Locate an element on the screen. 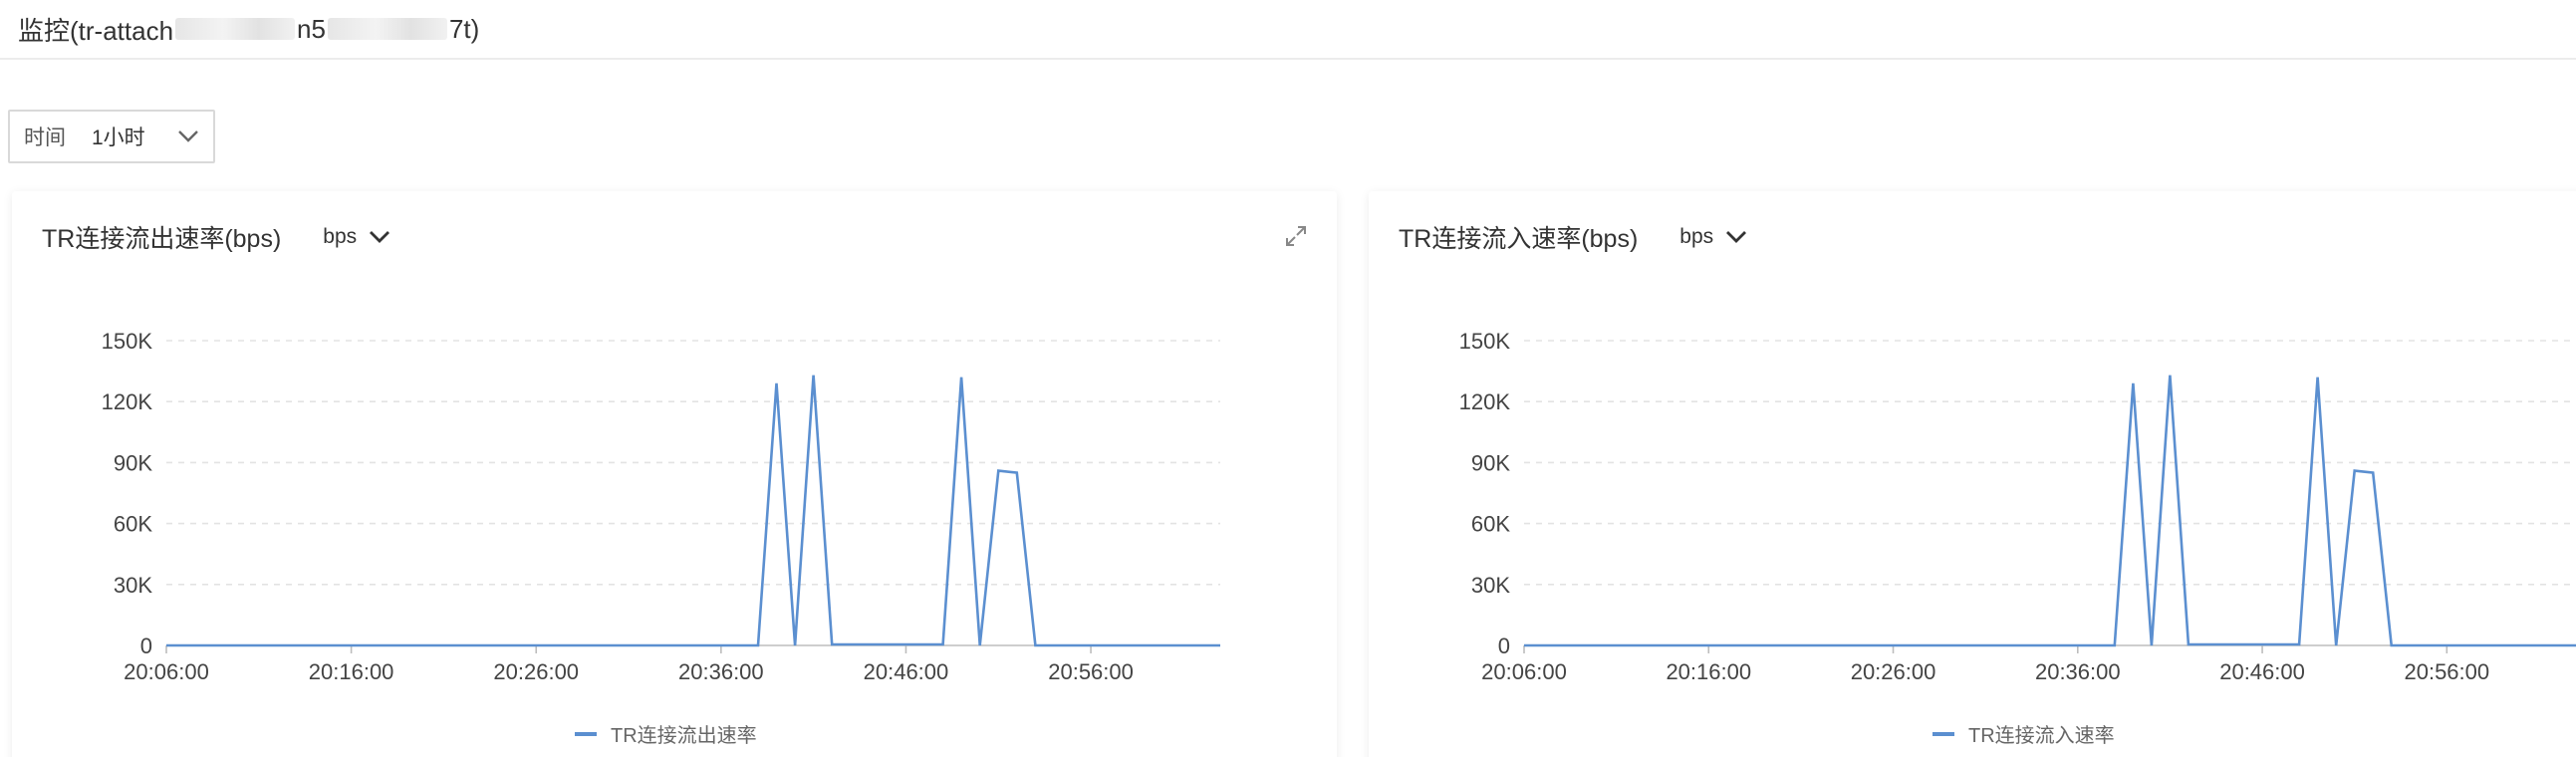 The width and height of the screenshot is (2576, 757). time-range-label: 时间 is located at coordinates (45, 138).